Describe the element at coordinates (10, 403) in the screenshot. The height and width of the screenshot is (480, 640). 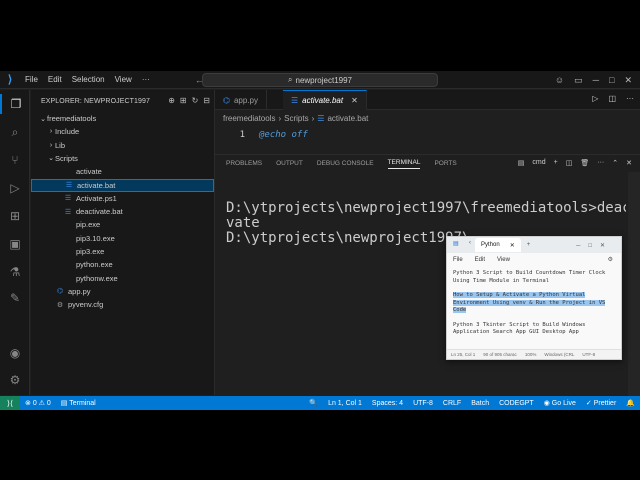
I see `remote-indicator-icon: ⟩⟨` at that location.